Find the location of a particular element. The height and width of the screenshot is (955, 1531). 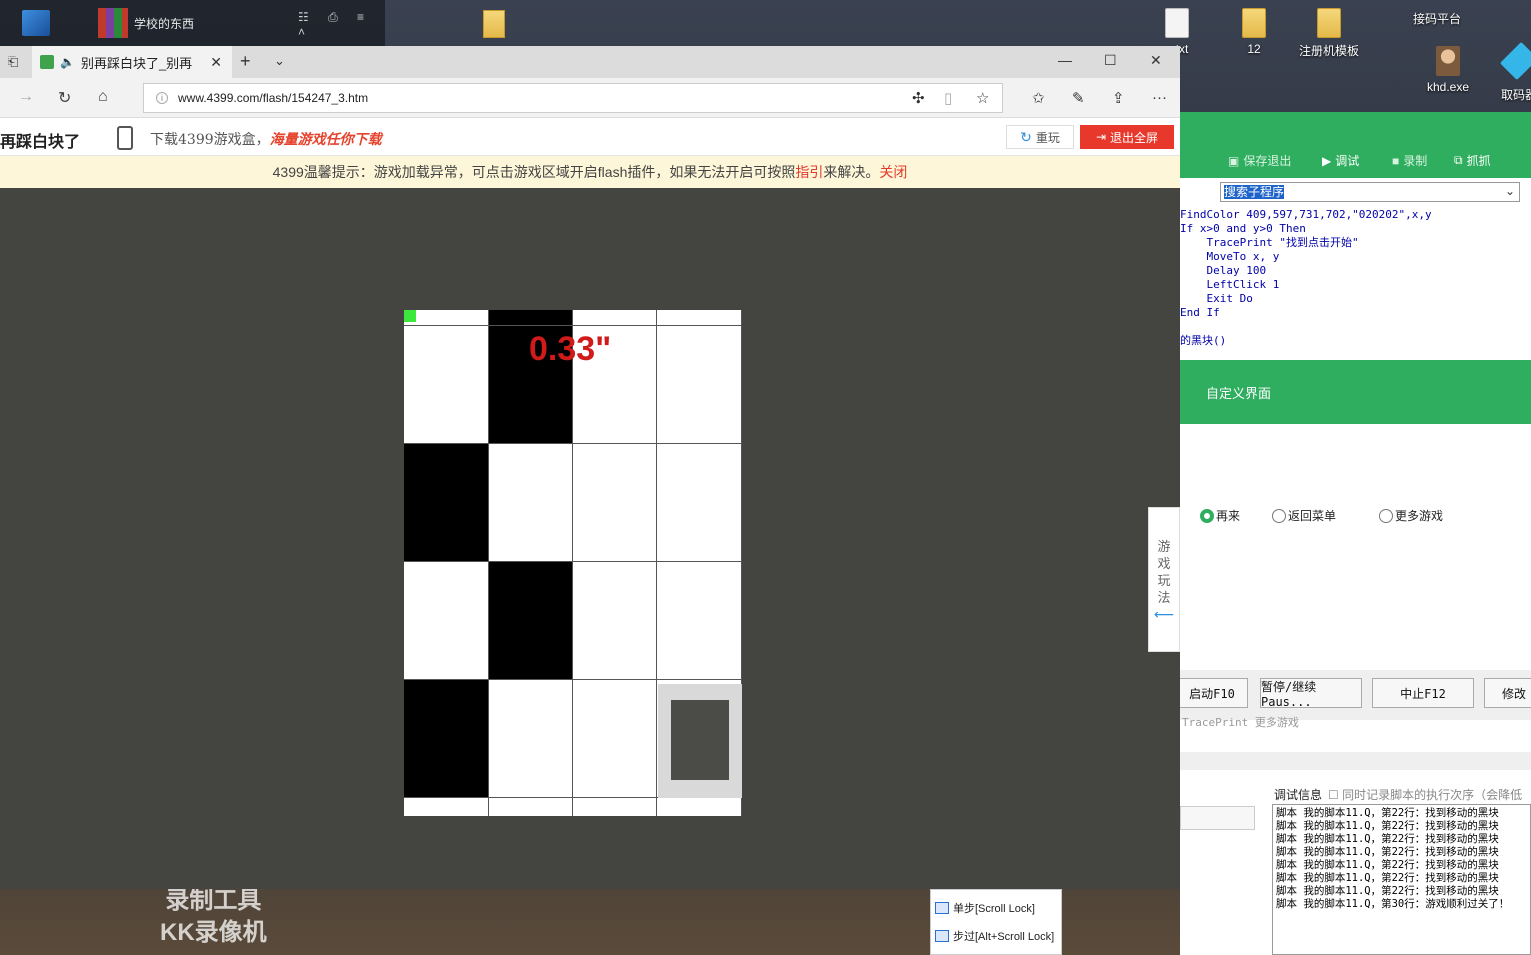

share-icon: ⇪ is located at coordinates (1118, 98).